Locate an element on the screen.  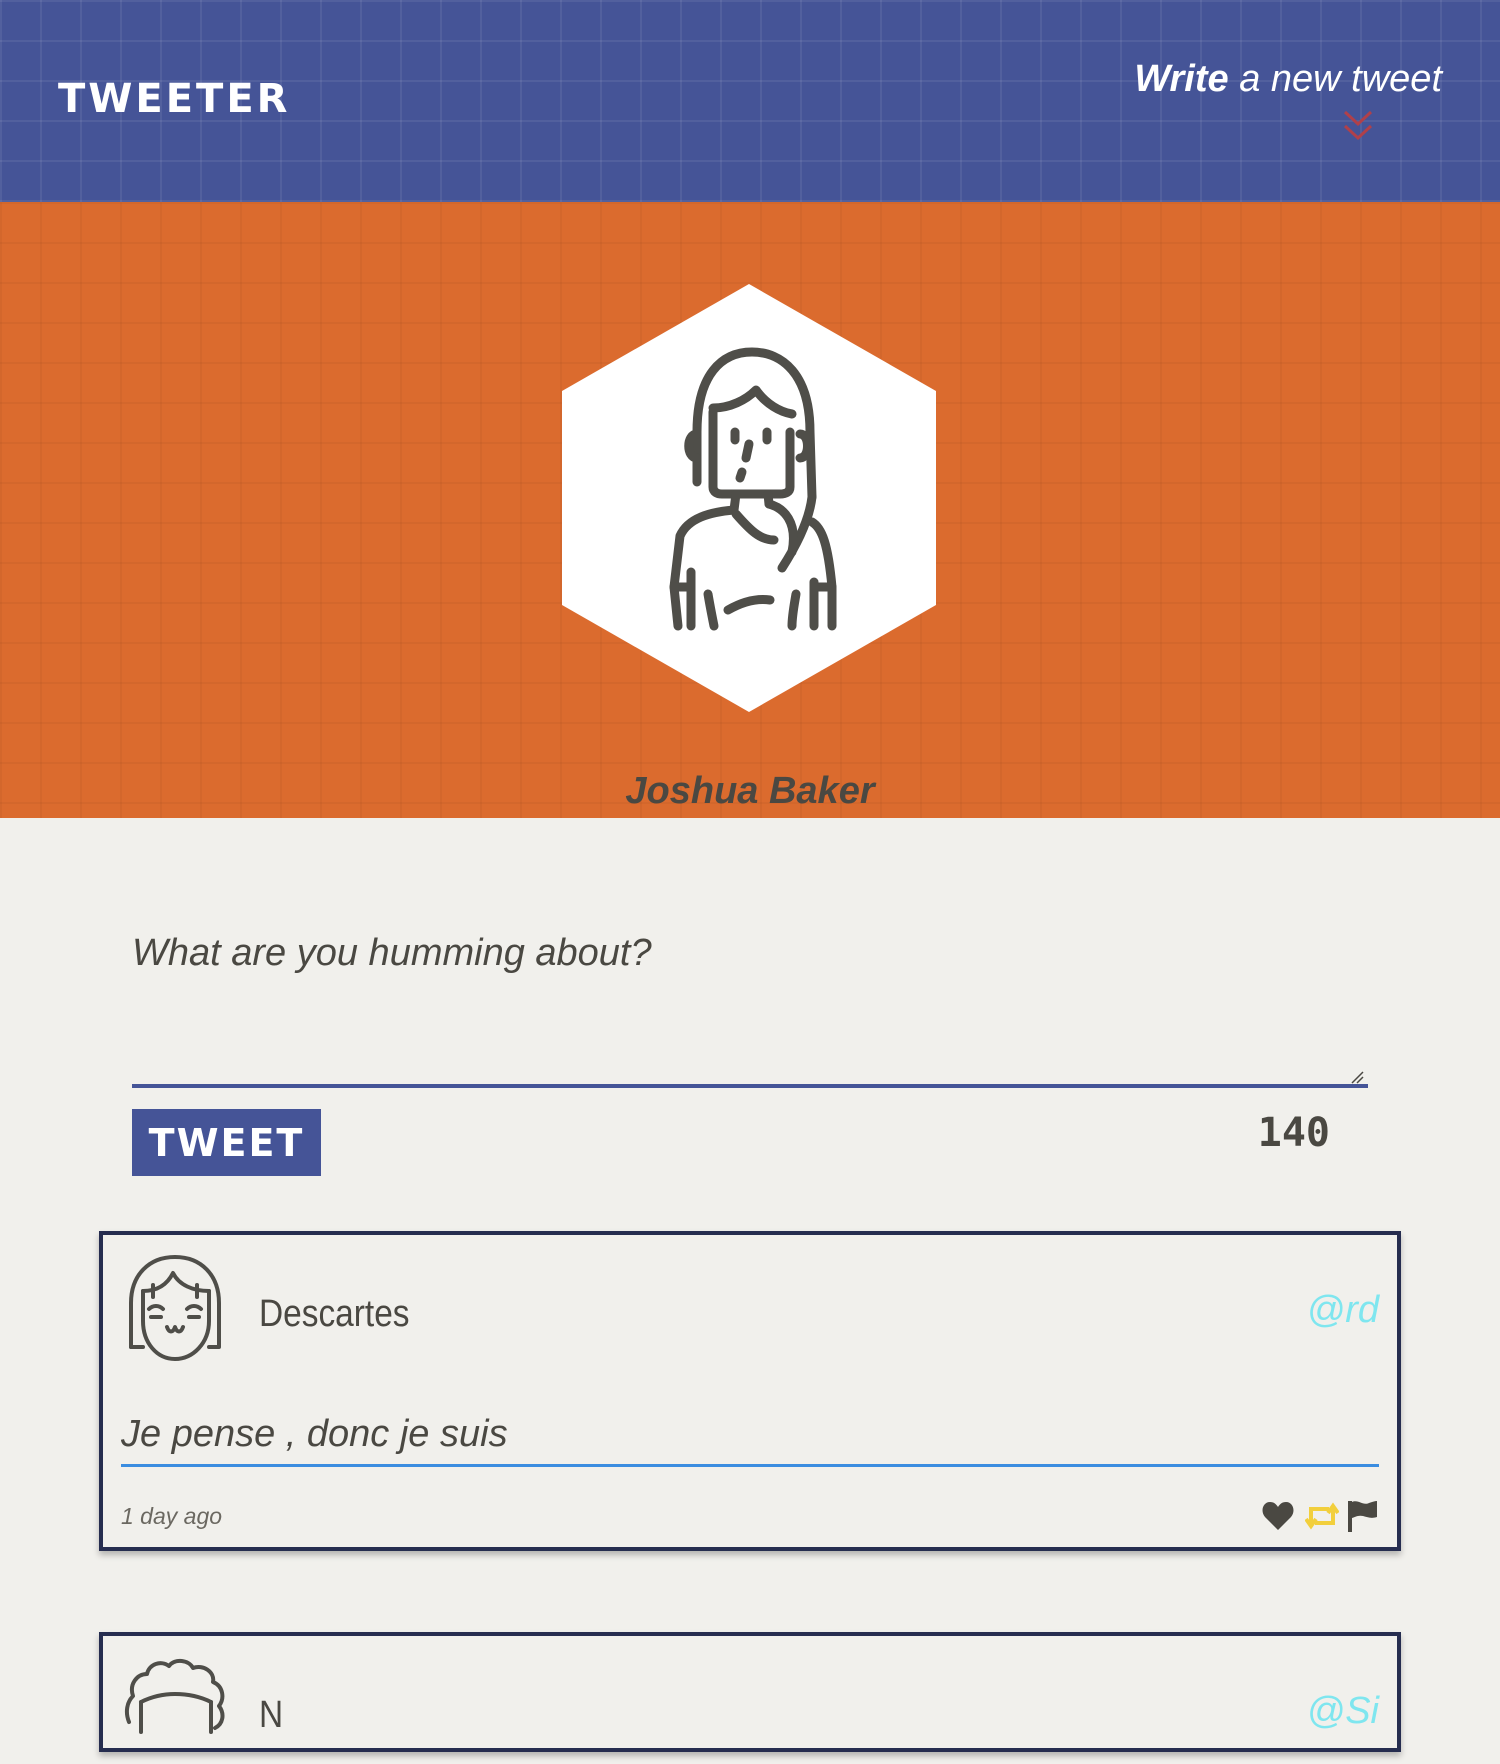
tweet-textarea is located at coordinates (750, 1000).